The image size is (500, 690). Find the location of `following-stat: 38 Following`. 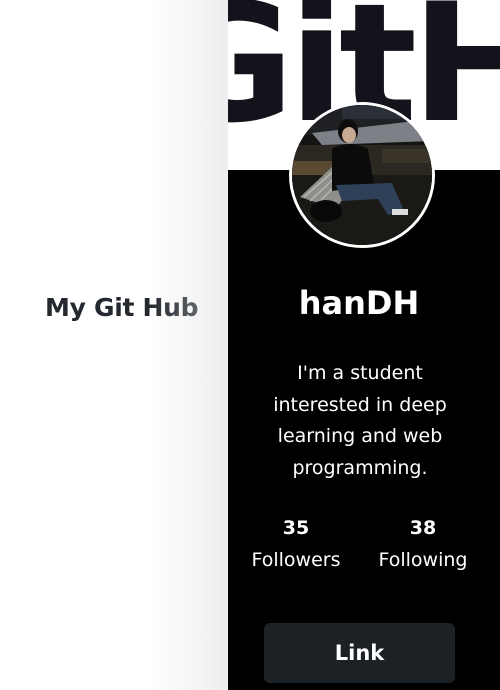

following-stat: 38 Following is located at coordinates (423, 544).